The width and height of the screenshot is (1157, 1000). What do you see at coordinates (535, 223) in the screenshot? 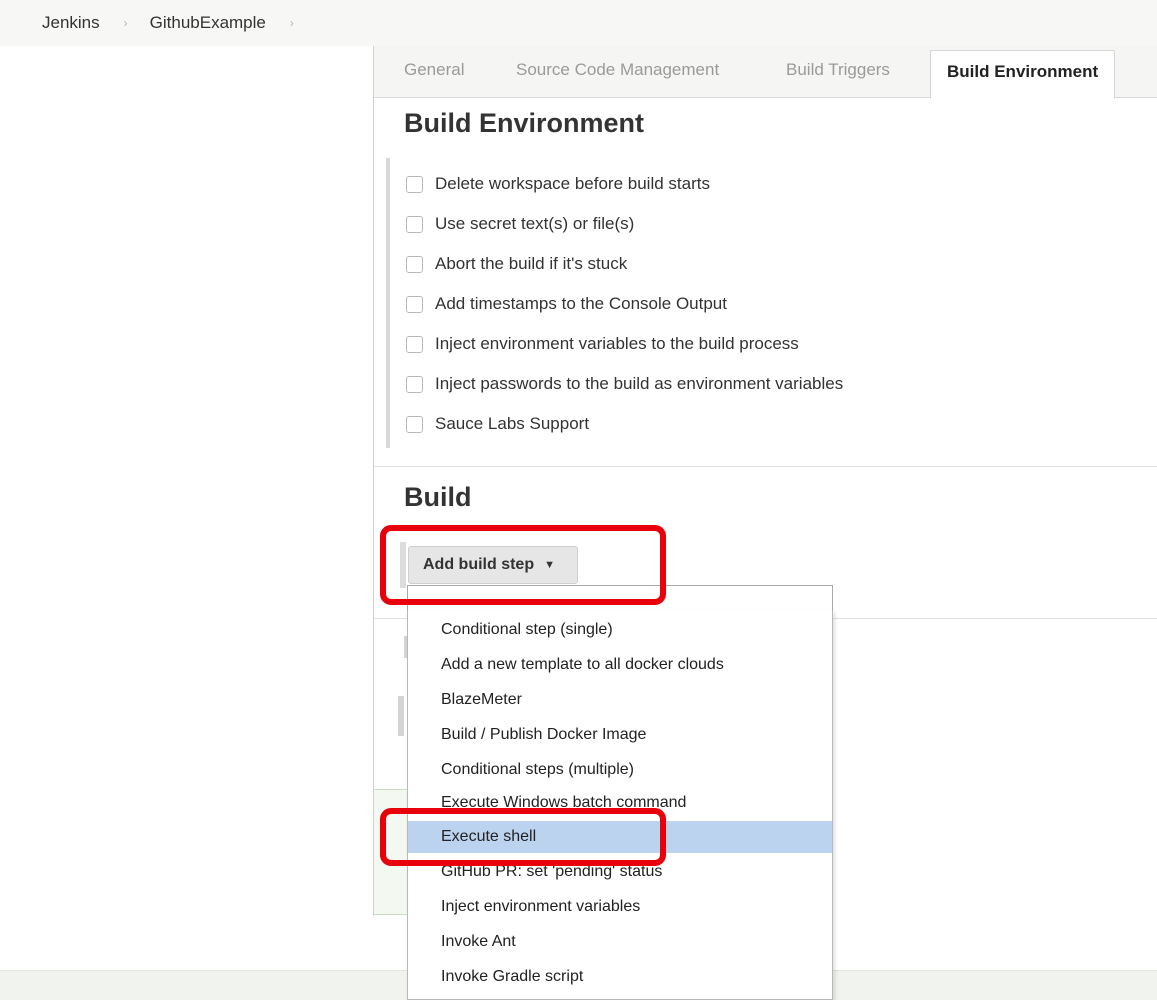
I see `option-label: Use secret text(s) or file(s)` at bounding box center [535, 223].